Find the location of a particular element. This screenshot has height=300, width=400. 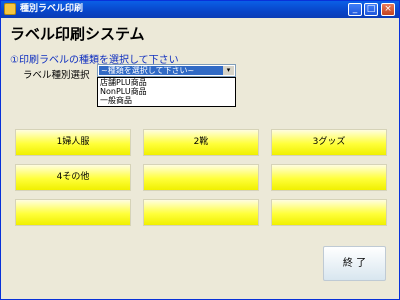

dropdown-options-list: 店舗PLU商品 NonPLU商品 一般商品 is located at coordinates (166, 92).